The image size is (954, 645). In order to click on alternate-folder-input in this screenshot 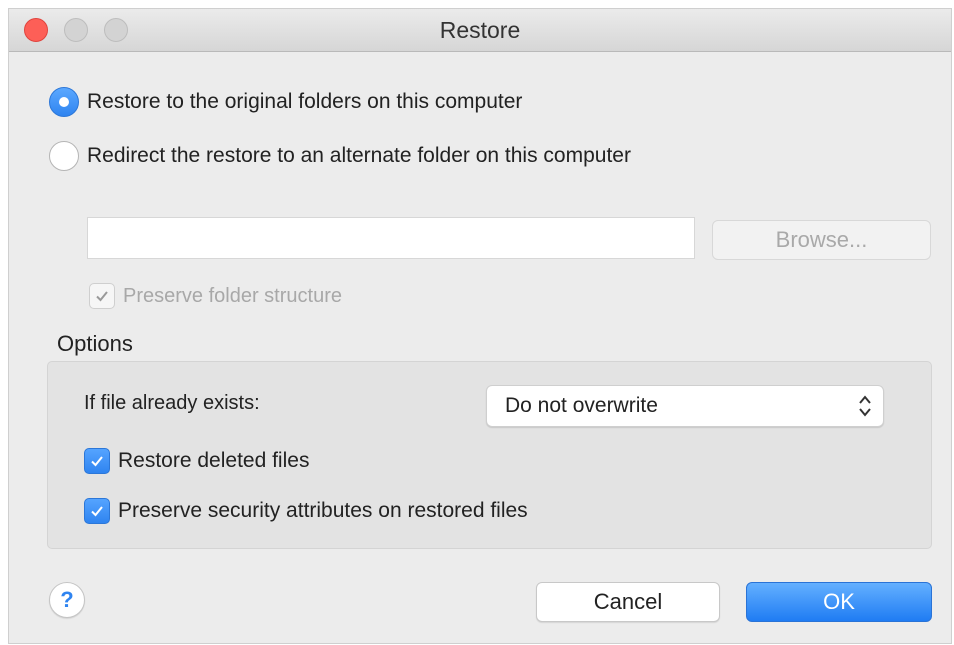, I will do `click(391, 238)`.